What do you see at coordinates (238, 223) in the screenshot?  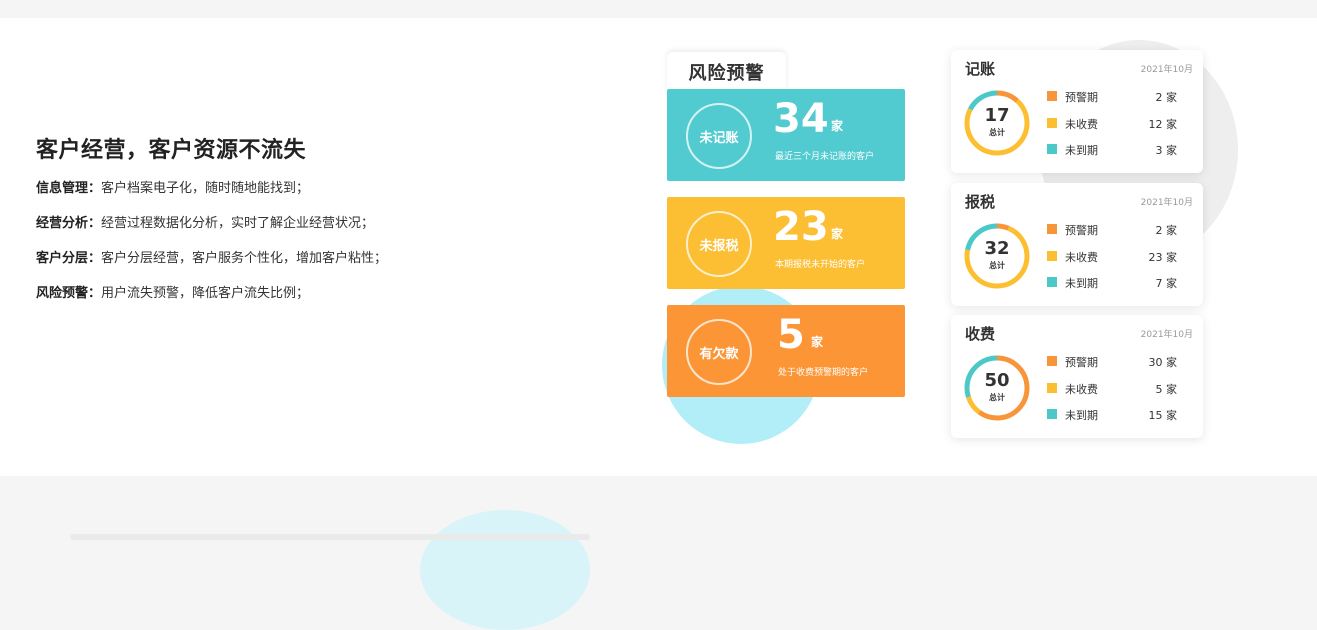 I see `feature-item-text: 经营过程数据化分析，实时了解企业经营状况；` at bounding box center [238, 223].